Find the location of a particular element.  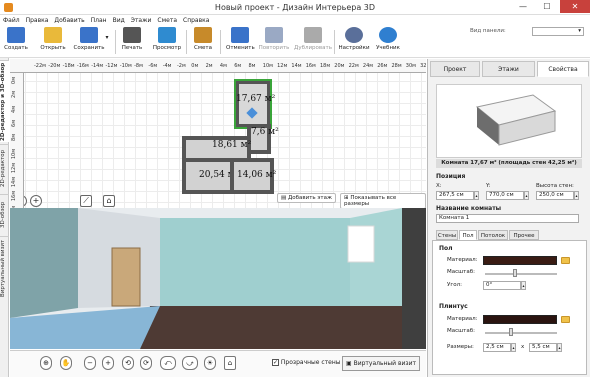

ruler-x-label: 12м is located at coordinates (282, 66).